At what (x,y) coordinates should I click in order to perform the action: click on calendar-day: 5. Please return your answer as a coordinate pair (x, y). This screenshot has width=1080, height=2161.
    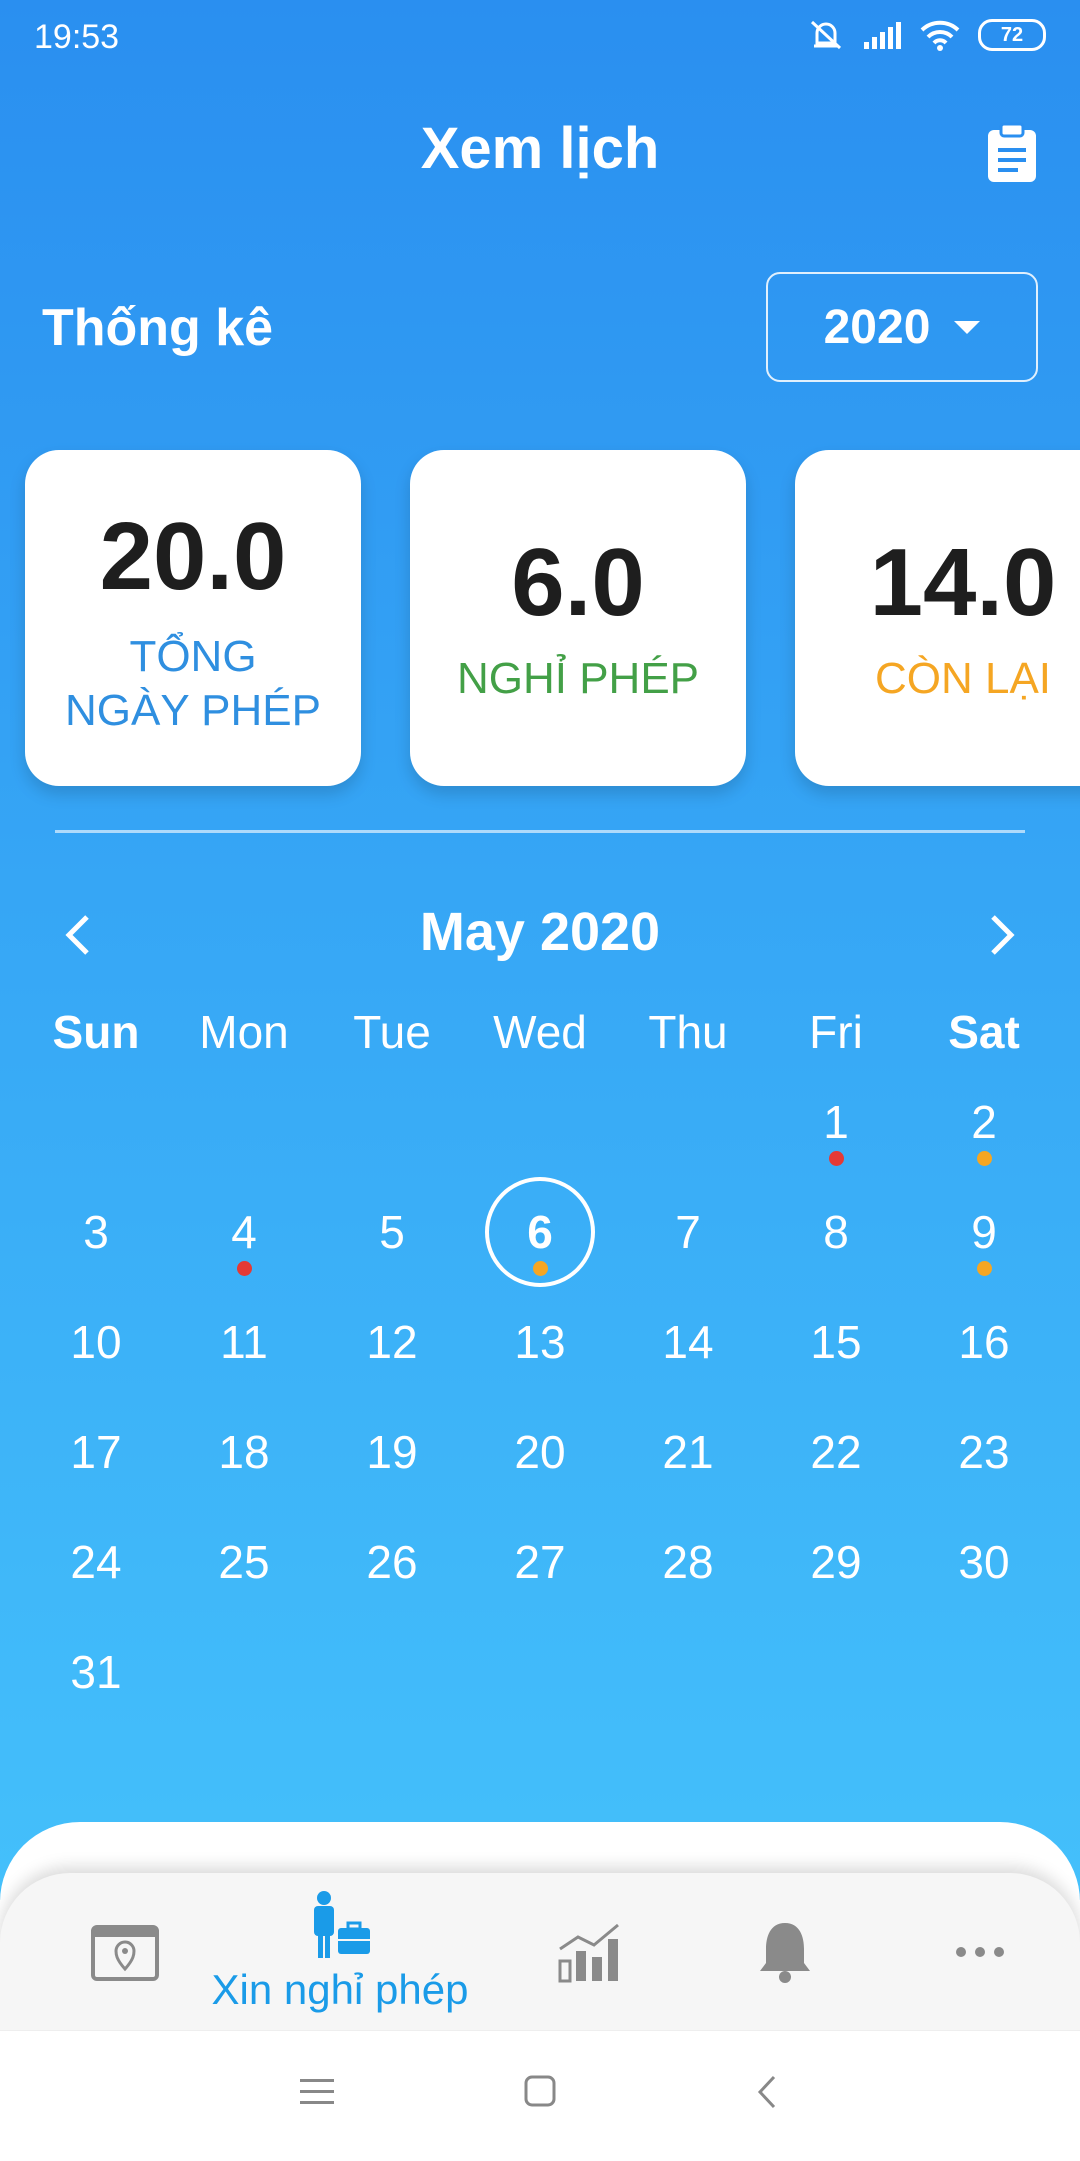
    Looking at the image, I should click on (392, 1232).